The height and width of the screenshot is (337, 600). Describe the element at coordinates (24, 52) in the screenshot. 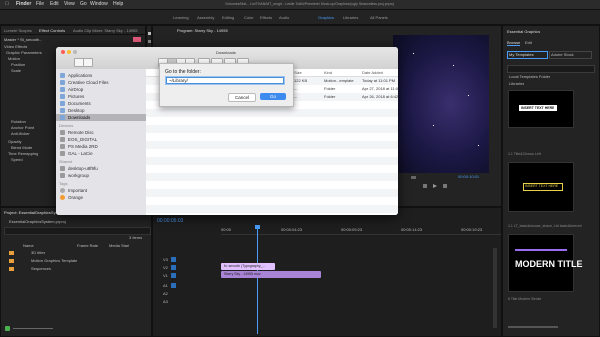

I see `ec-row-graphic-params: Graphic Parameters` at that location.